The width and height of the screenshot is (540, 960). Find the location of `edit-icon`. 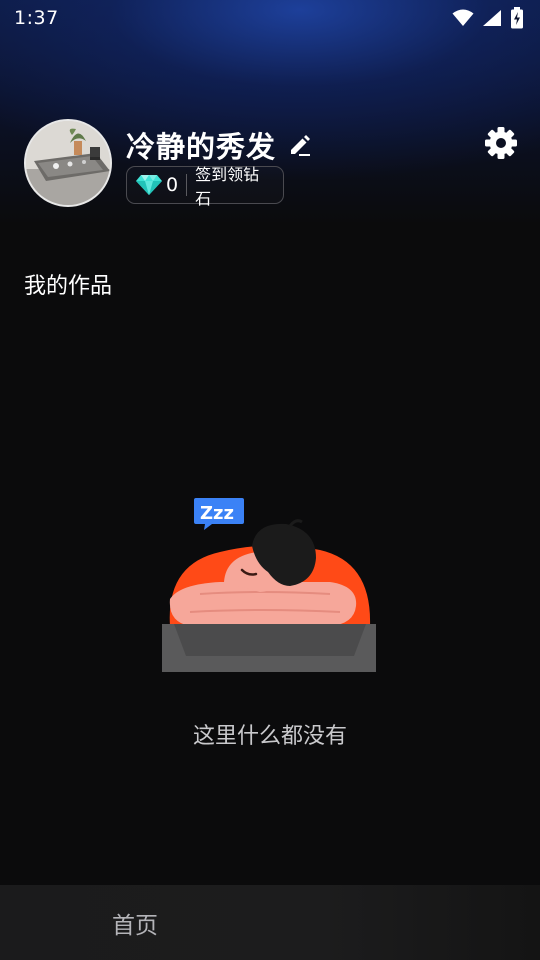

edit-icon is located at coordinates (300, 145).